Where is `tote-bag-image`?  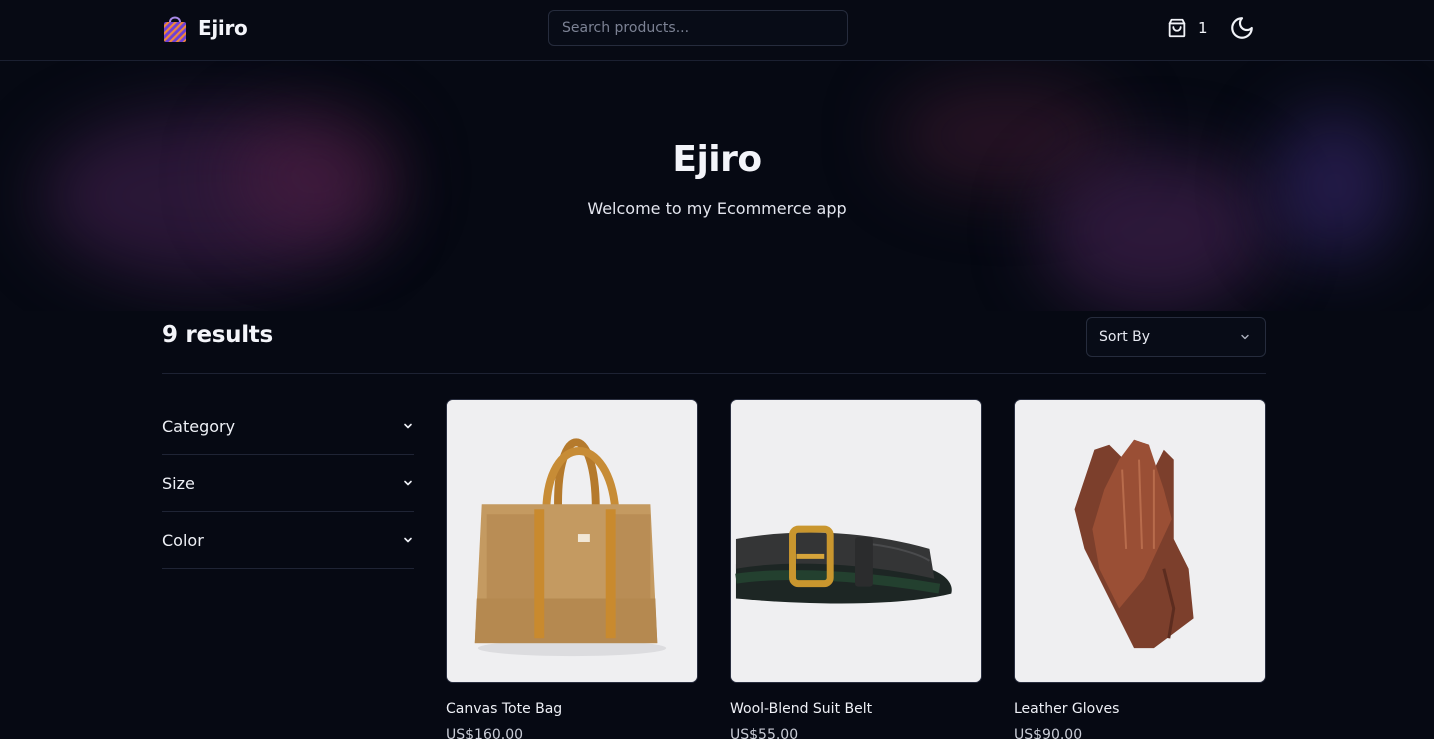
tote-bag-image is located at coordinates (572, 541).